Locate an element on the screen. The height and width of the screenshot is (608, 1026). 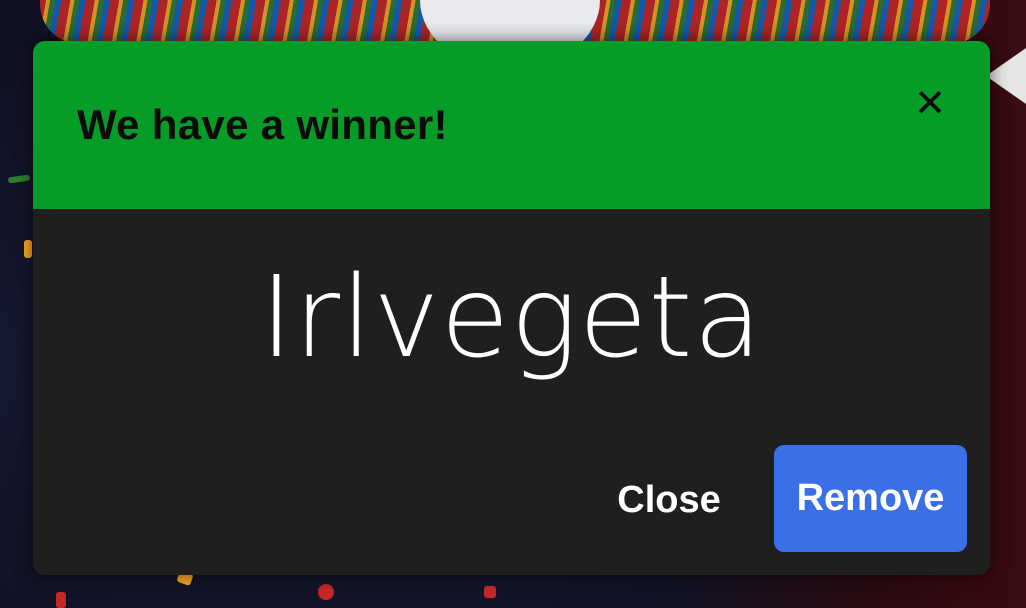
close-button: Close is located at coordinates (669, 500).